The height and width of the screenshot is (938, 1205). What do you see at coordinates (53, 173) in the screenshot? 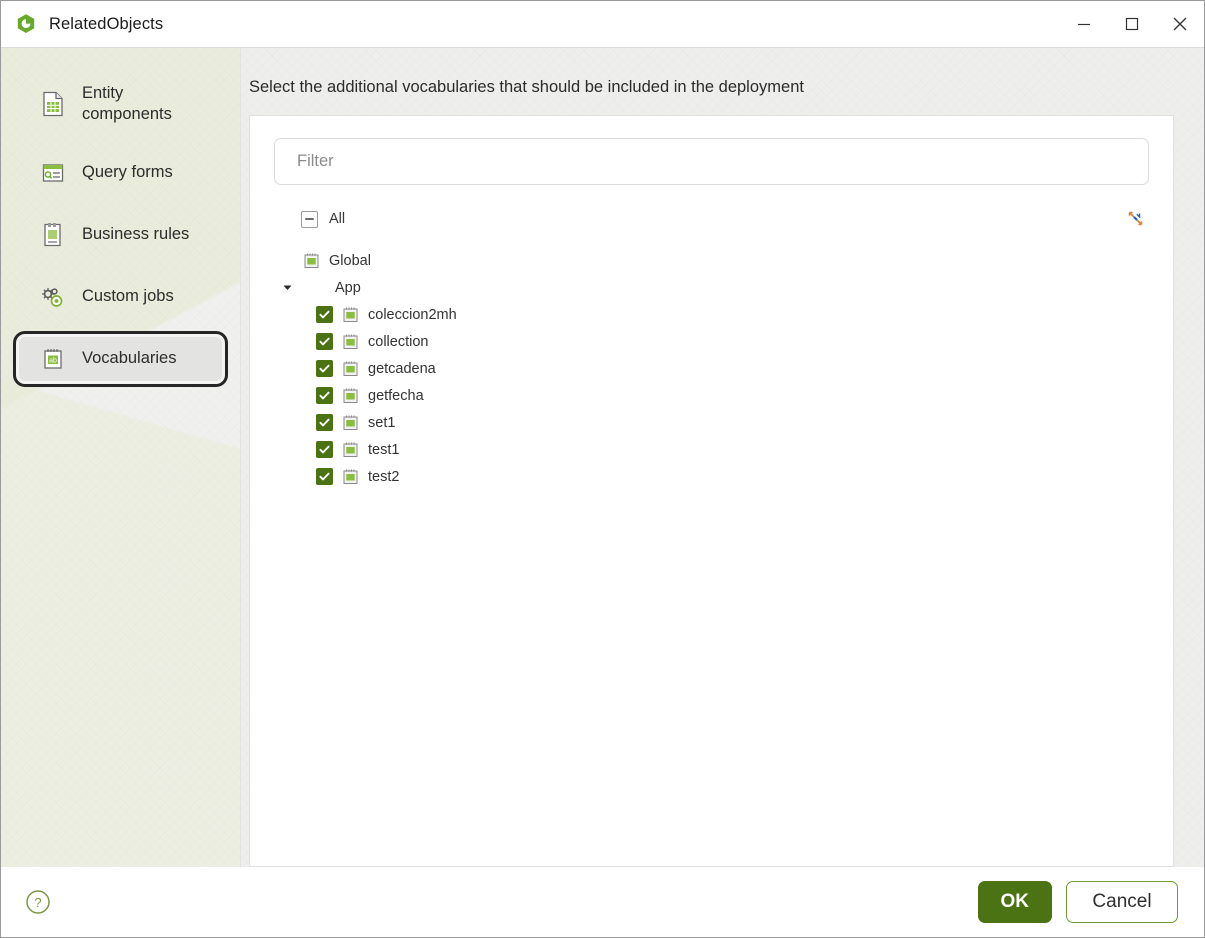
I see `query-forms-icon` at bounding box center [53, 173].